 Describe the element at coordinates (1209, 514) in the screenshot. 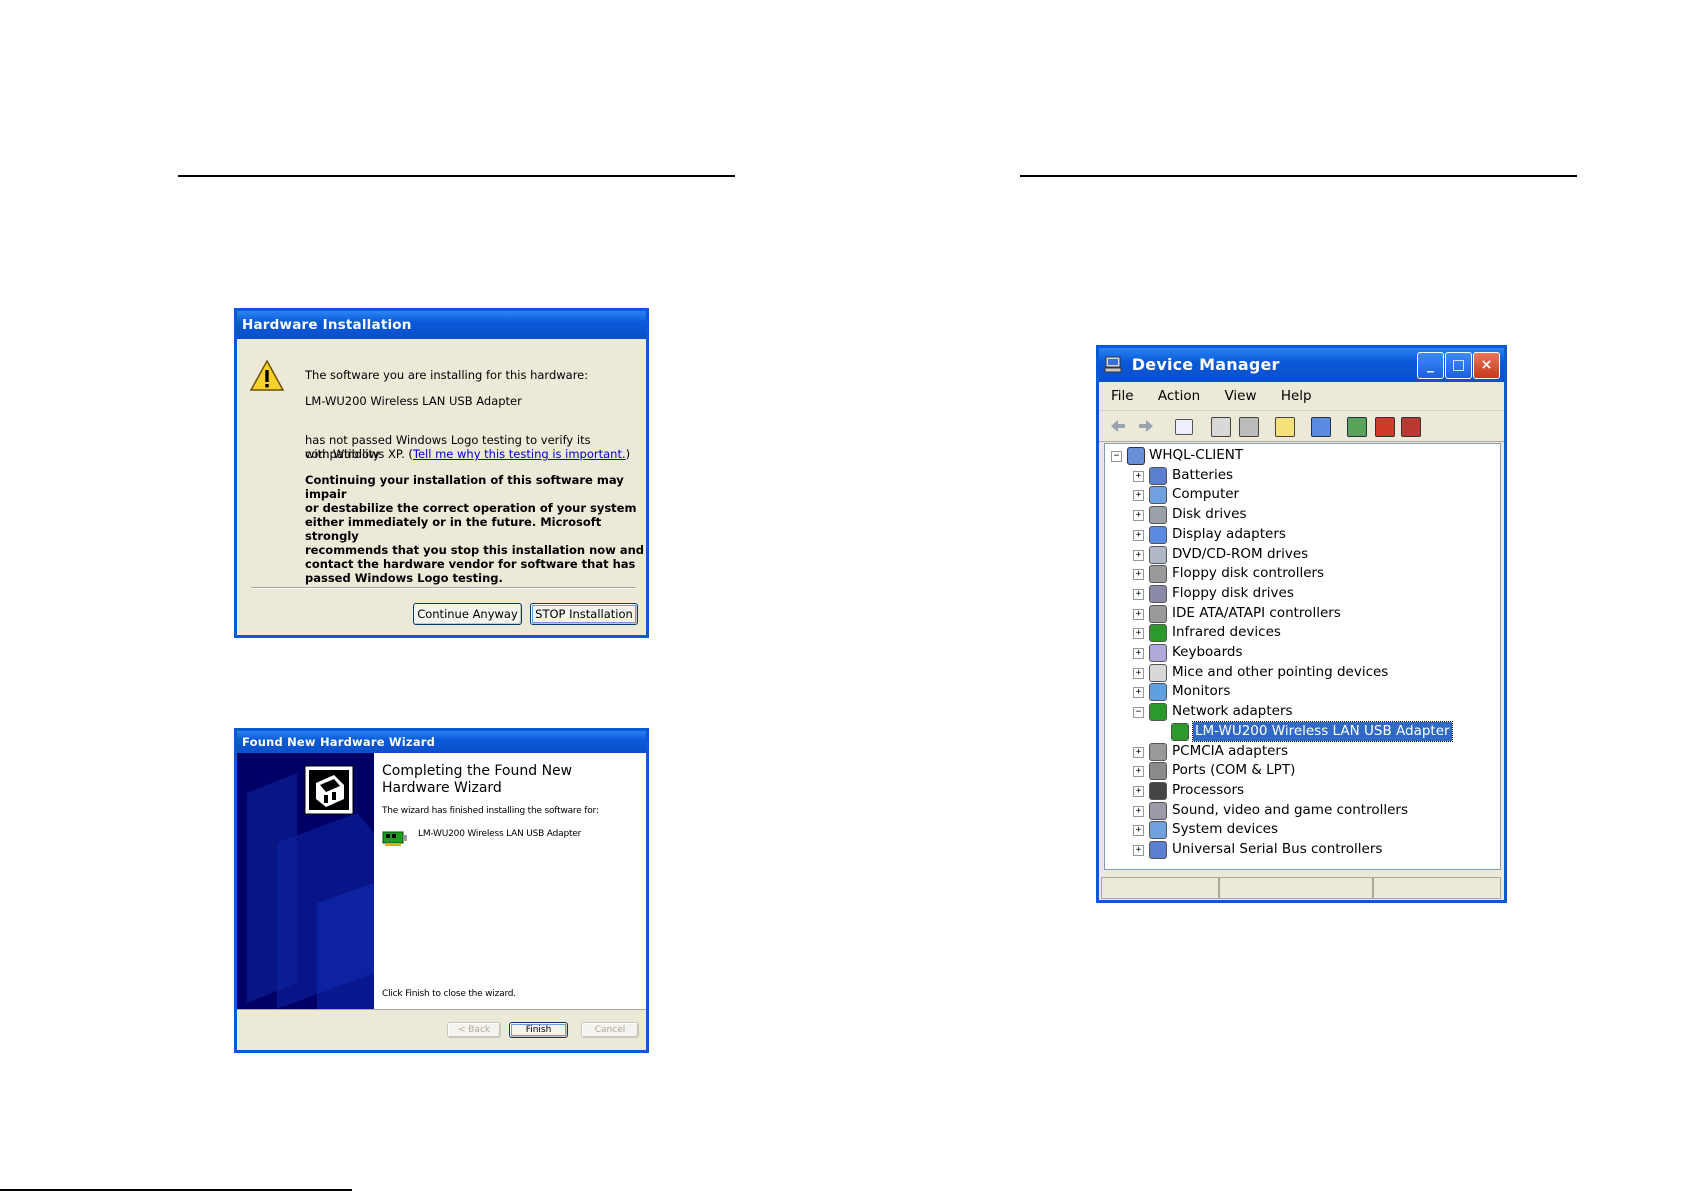

I see `tree-item: Disk drives` at that location.